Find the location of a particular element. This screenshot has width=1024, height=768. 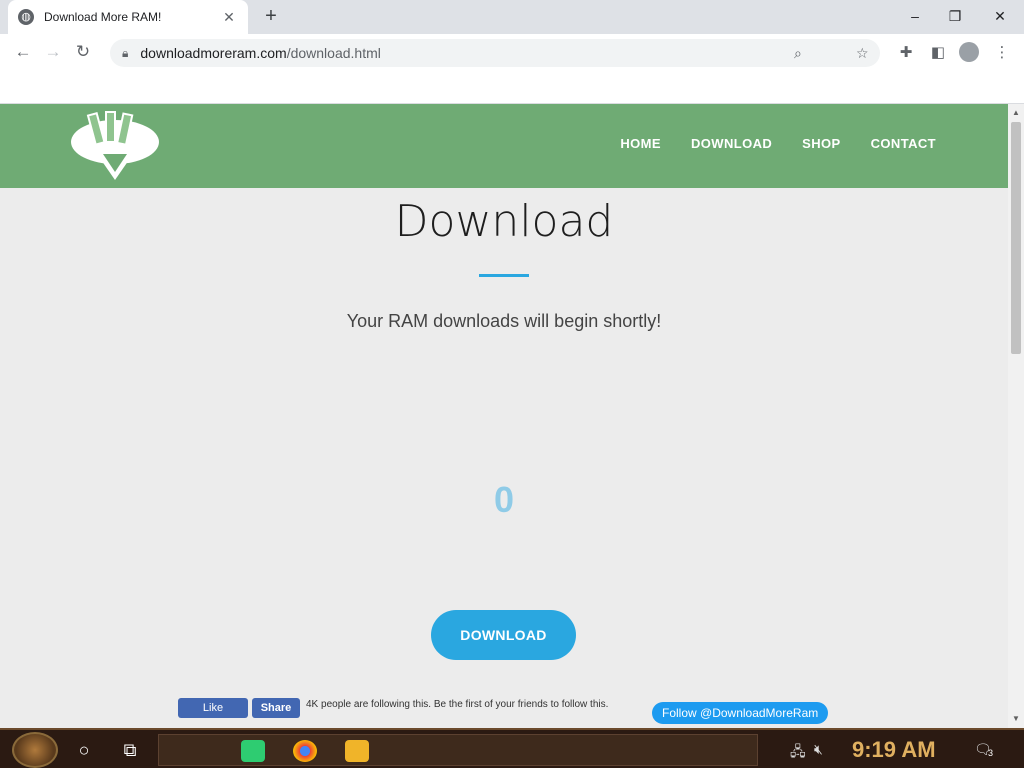

minimize-button: – is located at coordinates (915, 16).